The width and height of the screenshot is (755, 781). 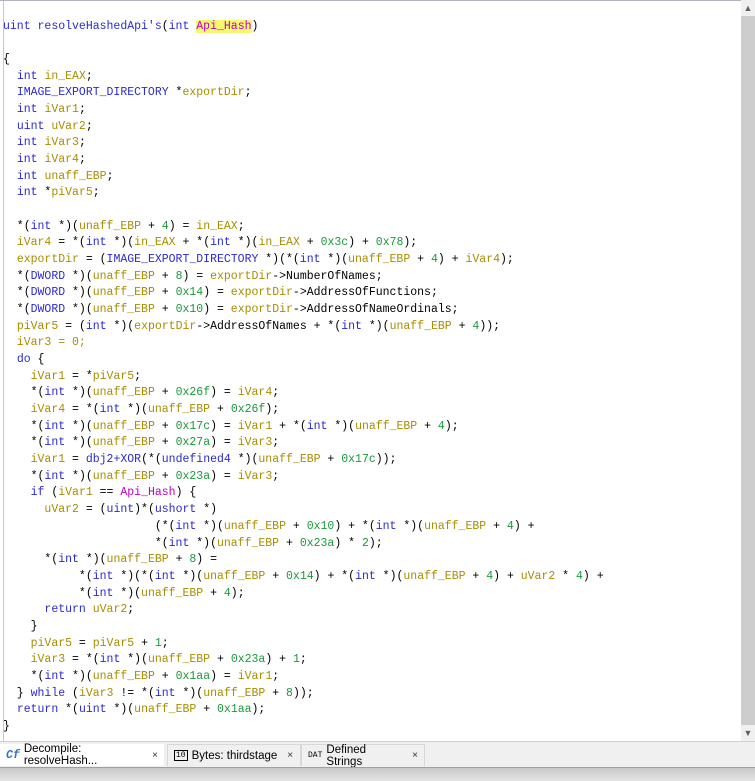 What do you see at coordinates (290, 755) in the screenshot?
I see `close-icon: ×` at bounding box center [290, 755].